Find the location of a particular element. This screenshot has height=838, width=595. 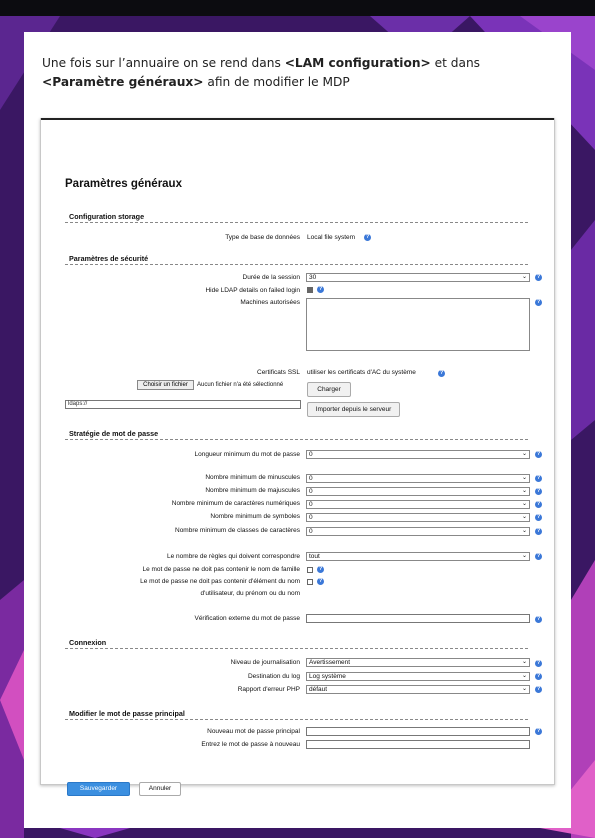

new-master-password-label: Nouveau mot de passe principal is located at coordinates (253, 731).